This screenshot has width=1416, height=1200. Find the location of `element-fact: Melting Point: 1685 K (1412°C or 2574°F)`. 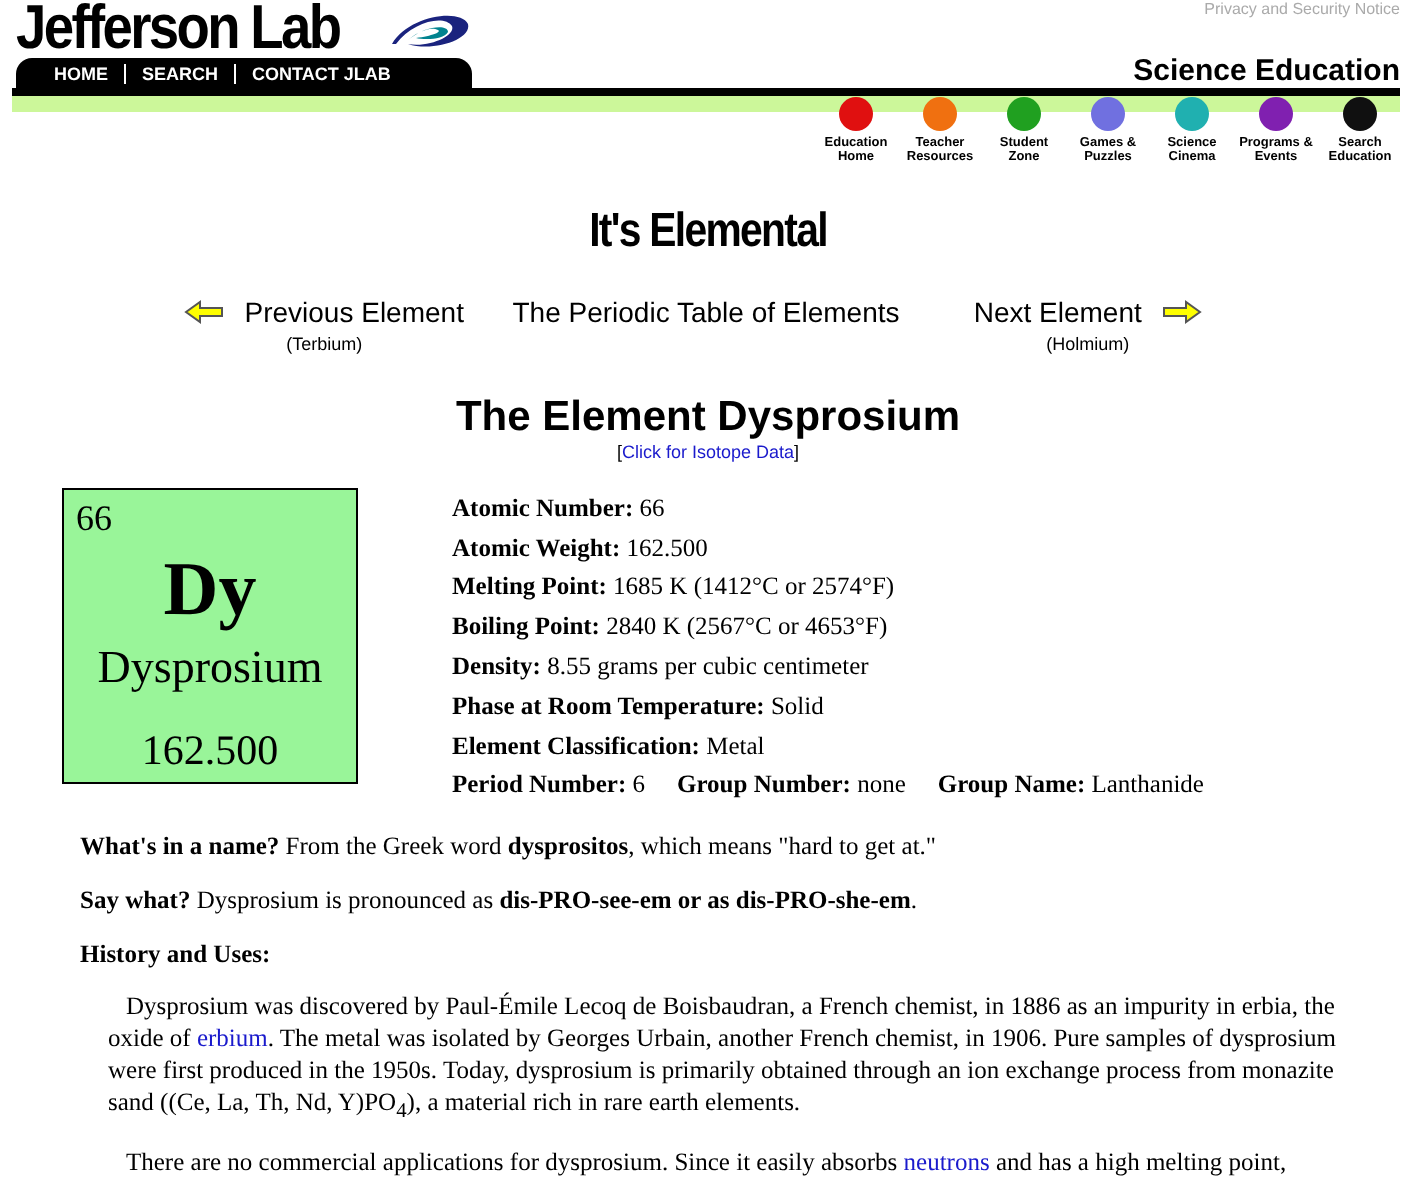

element-fact: Melting Point: 1685 K (1412°C or 2574°F) is located at coordinates (673, 587).